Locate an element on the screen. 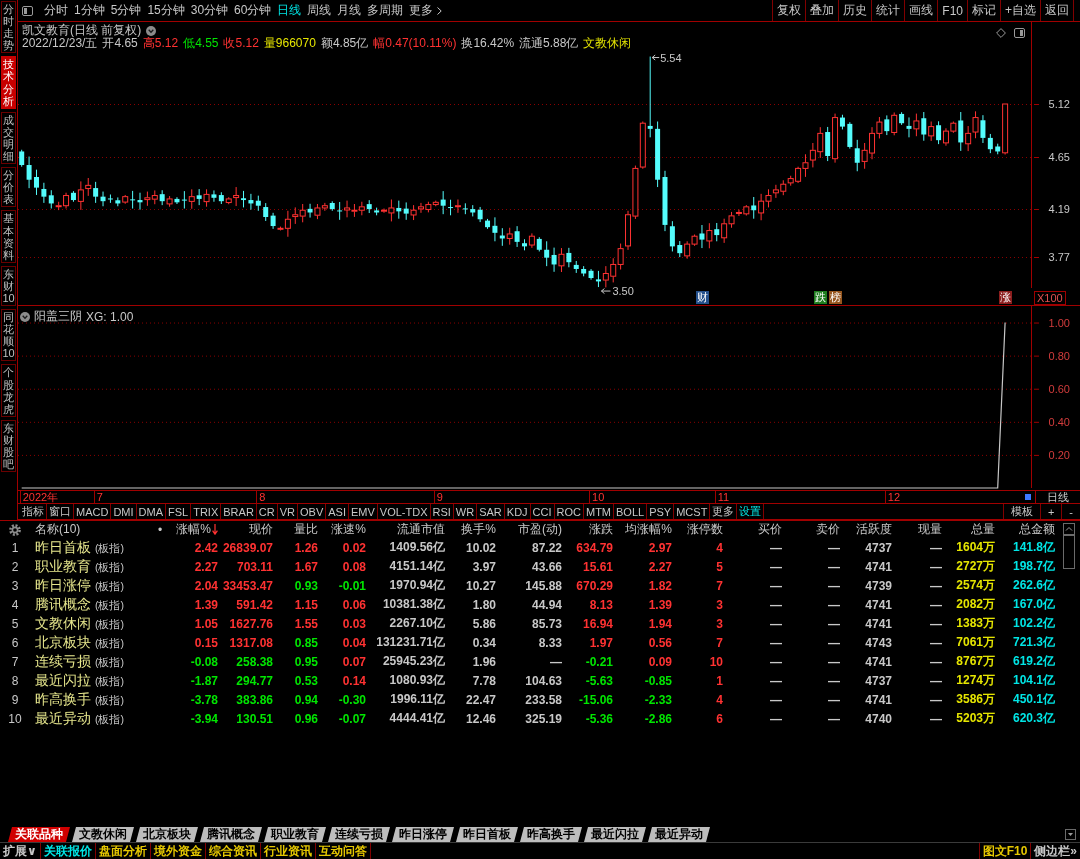 The image size is (1080, 859). column-header: 量比 is located at coordinates (297, 529).